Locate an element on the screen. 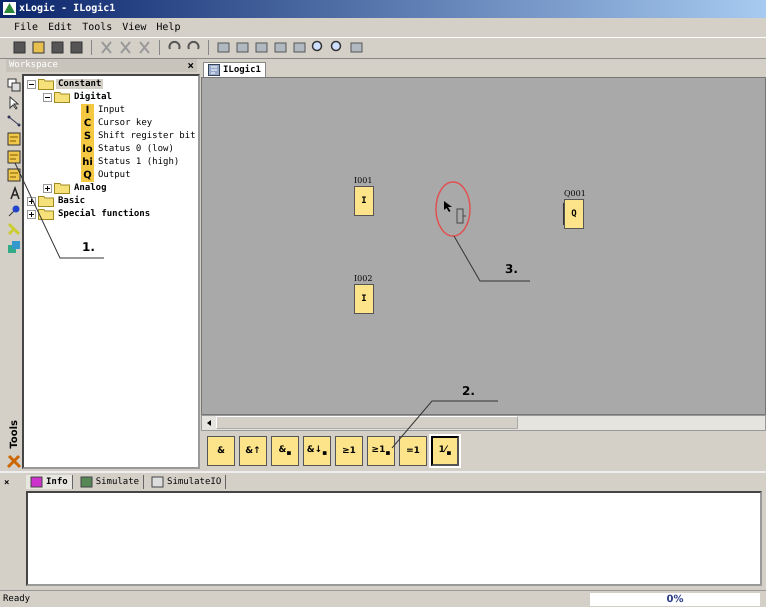 The height and width of the screenshot is (607, 766). document-tab: ILogic1 is located at coordinates (234, 69).